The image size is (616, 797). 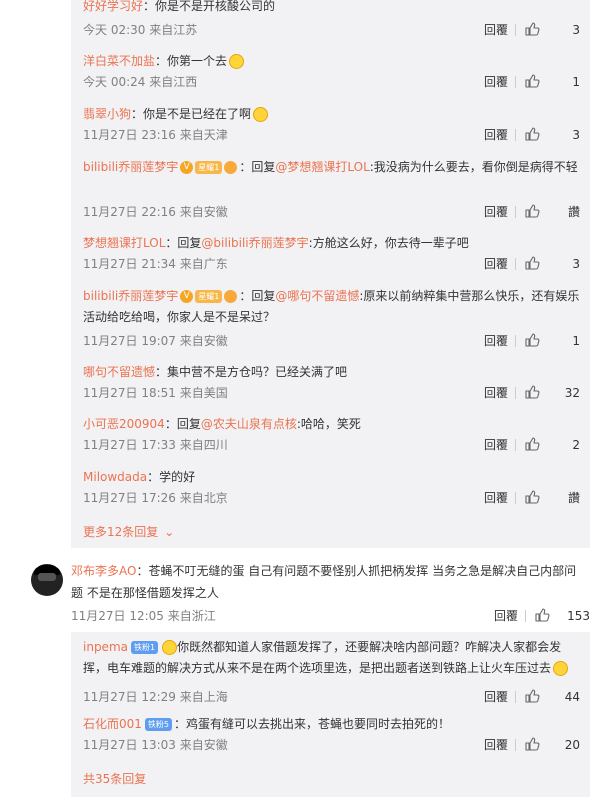 What do you see at coordinates (249, 424) in the screenshot?
I see `reply-mention: @农夫山泉有点核` at bounding box center [249, 424].